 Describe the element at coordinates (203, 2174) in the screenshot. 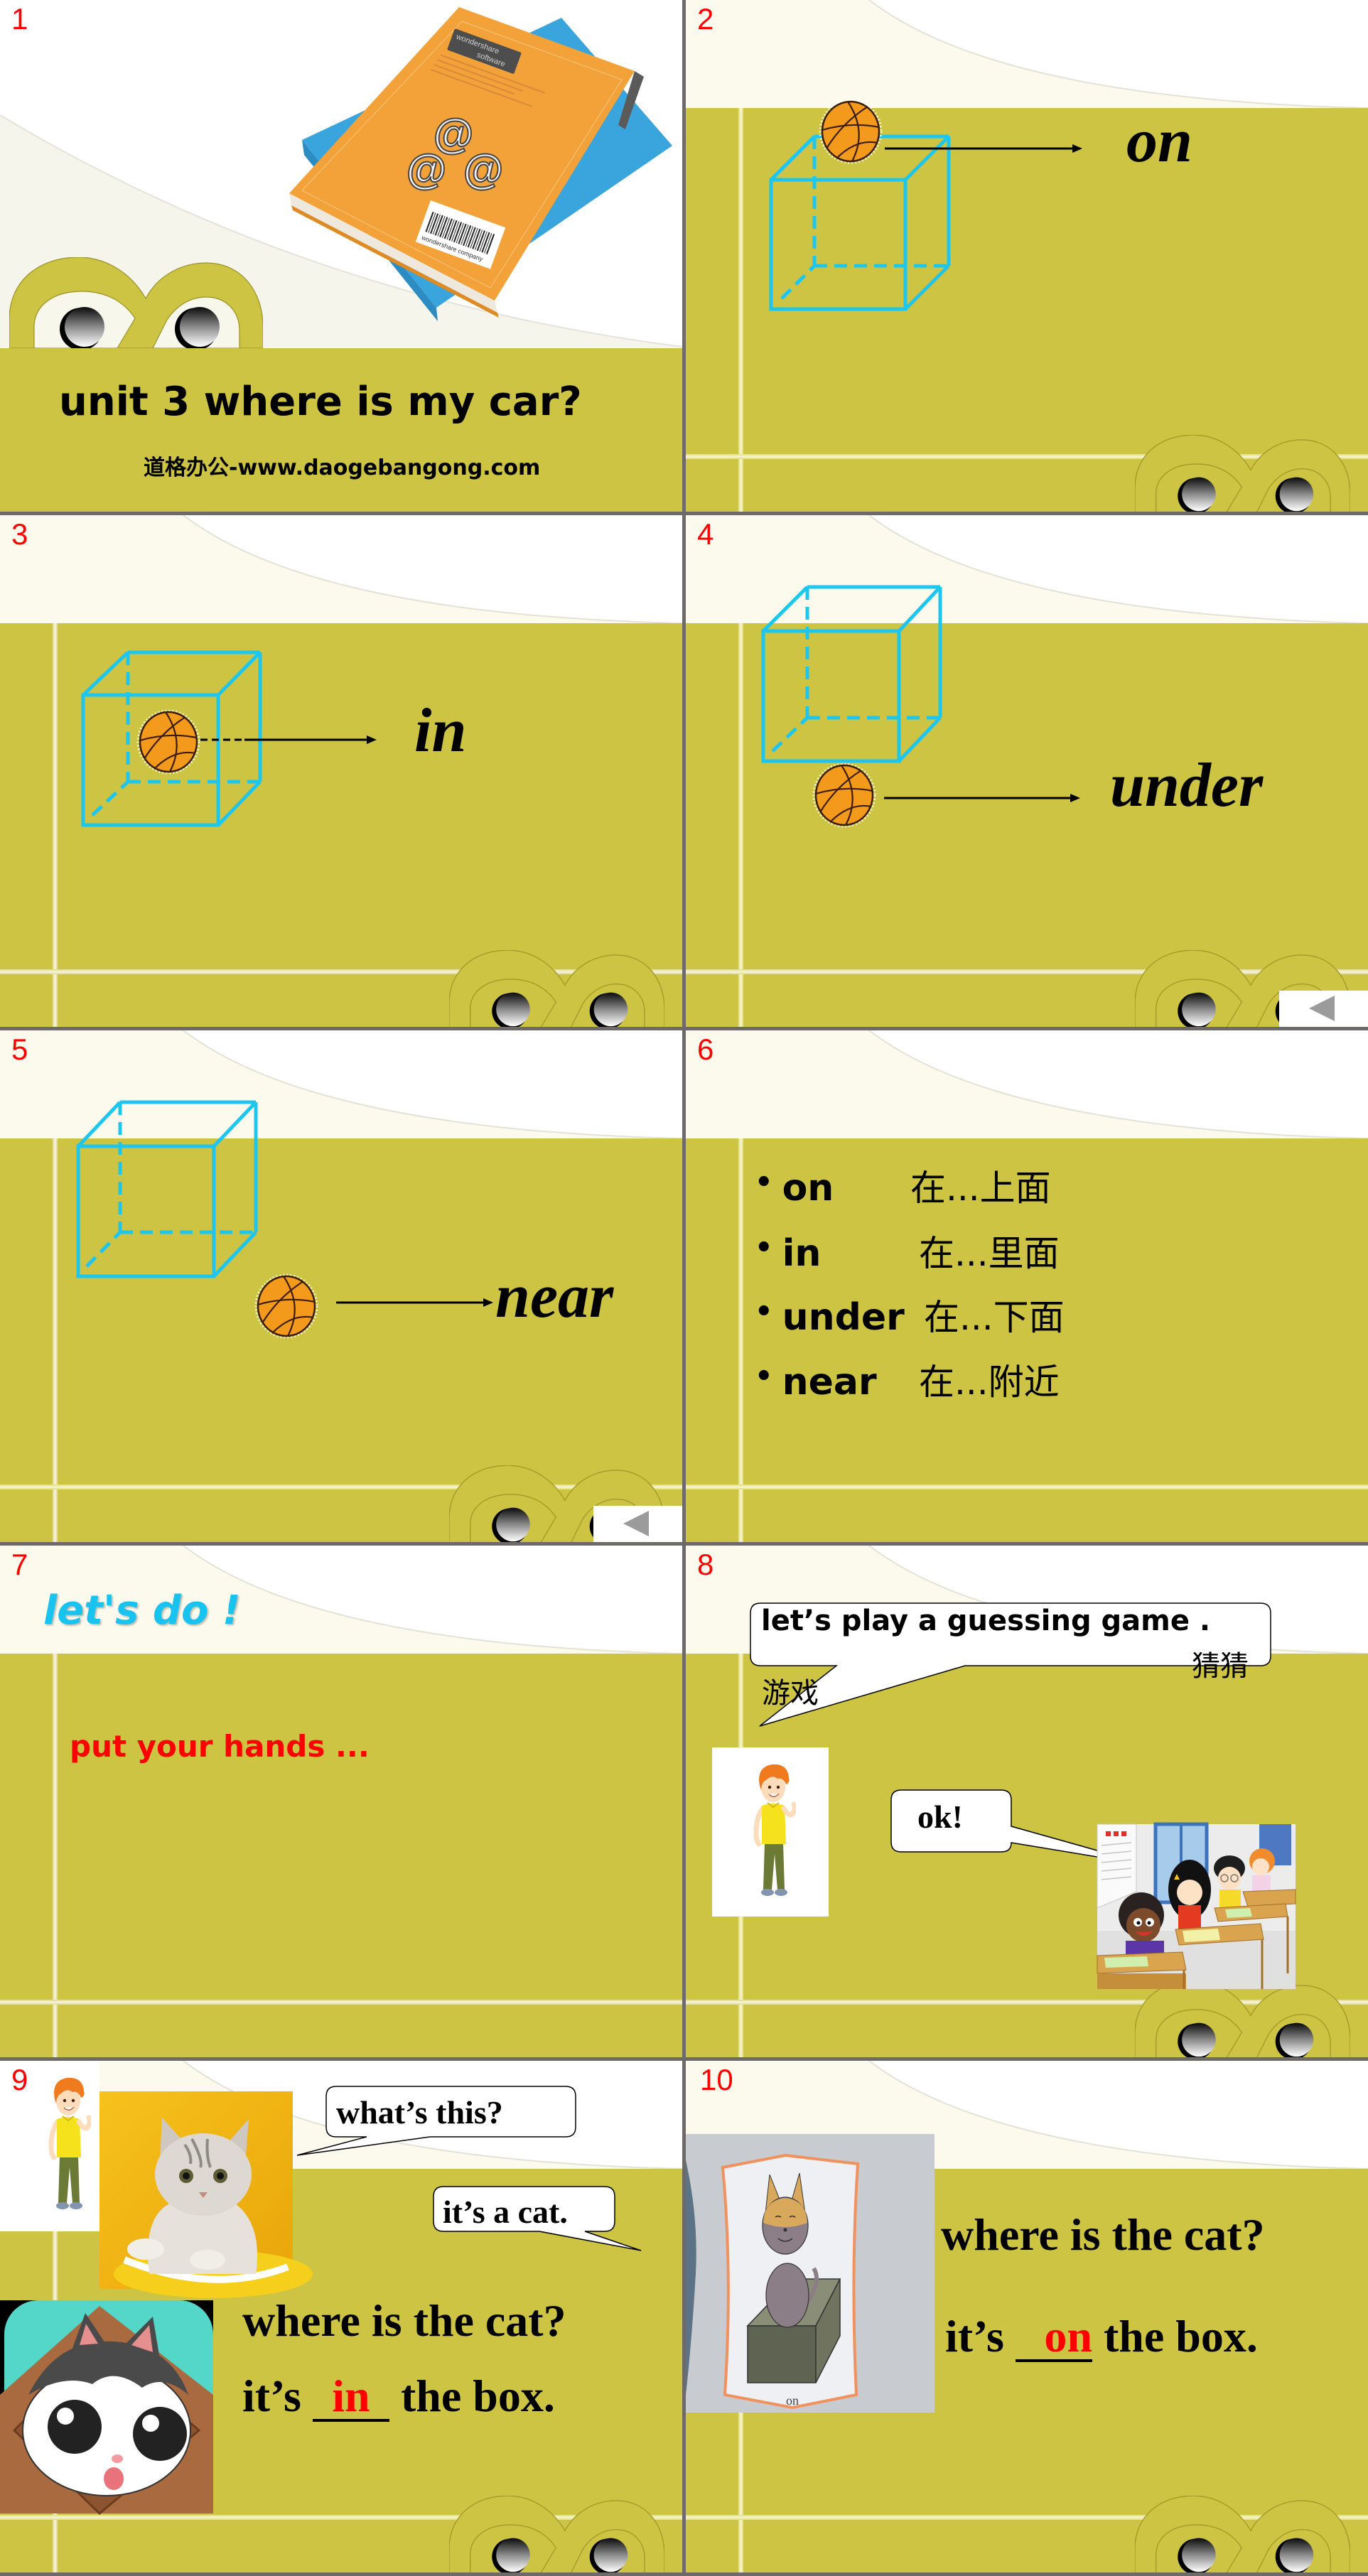

I see `kitten-head` at that location.